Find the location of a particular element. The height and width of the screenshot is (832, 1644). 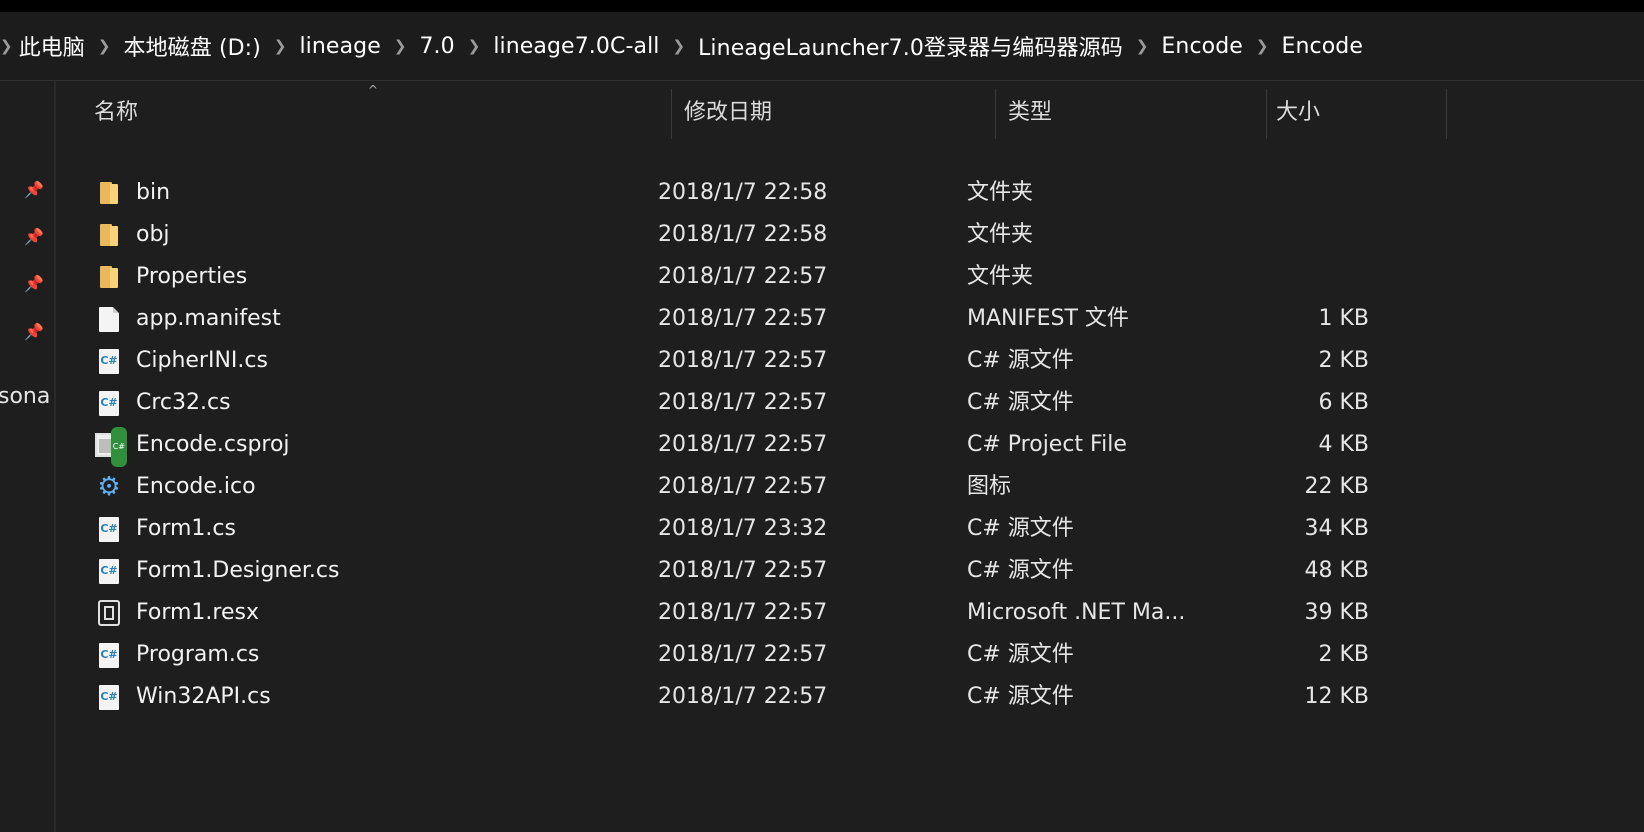

breadcrumb-launcher-source: LineageLauncher7.0登录器与编码器源码 is located at coordinates (910, 46).